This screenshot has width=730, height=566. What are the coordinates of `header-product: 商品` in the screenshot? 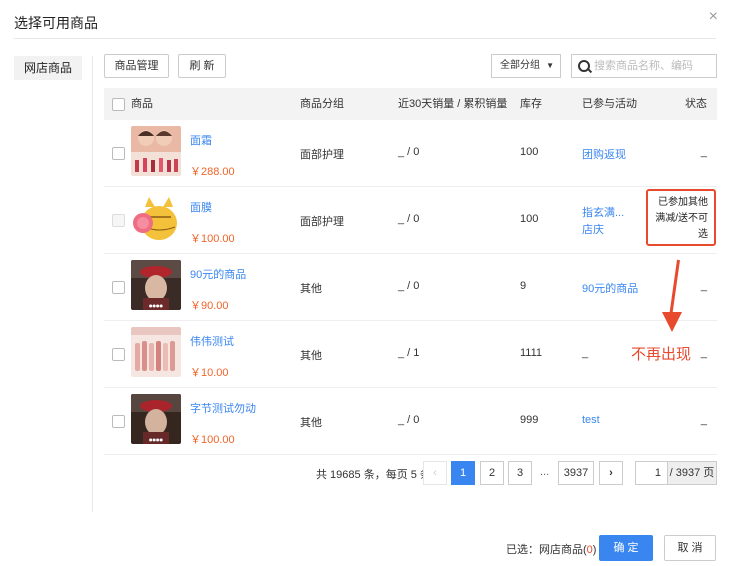 It's located at (142, 104).